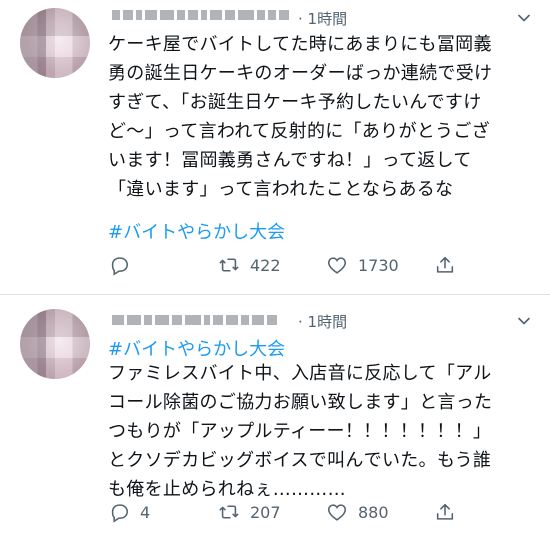 The height and width of the screenshot is (543, 550). I want to click on retweet-count: 422, so click(265, 265).